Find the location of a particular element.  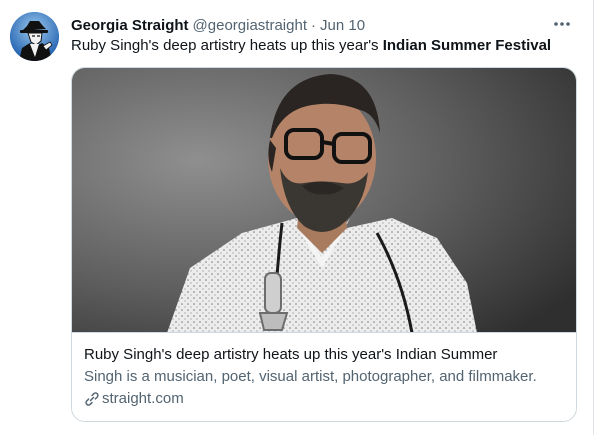

more-horizontal-icon is located at coordinates (562, 24).